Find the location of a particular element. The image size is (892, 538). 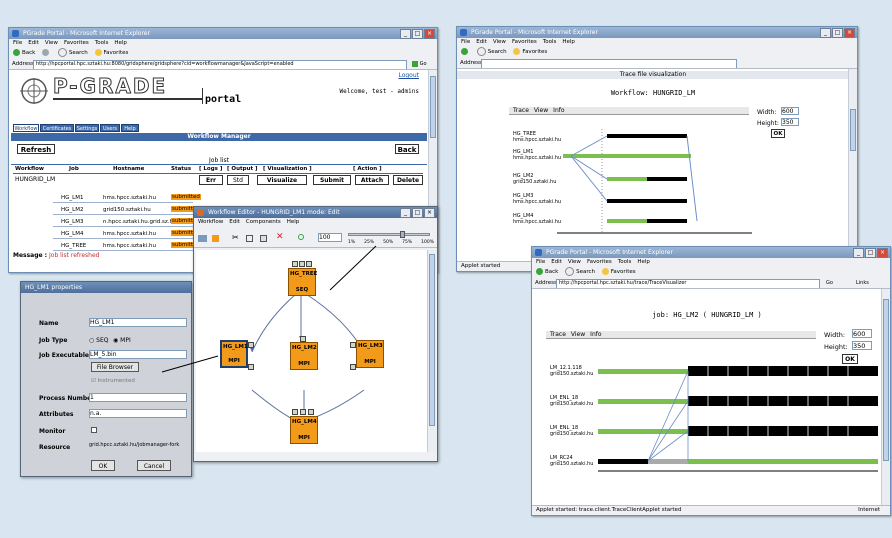

table-row: HG_LM2 grid150.sztaki.hu submitted is located at coordinates (127, 210).